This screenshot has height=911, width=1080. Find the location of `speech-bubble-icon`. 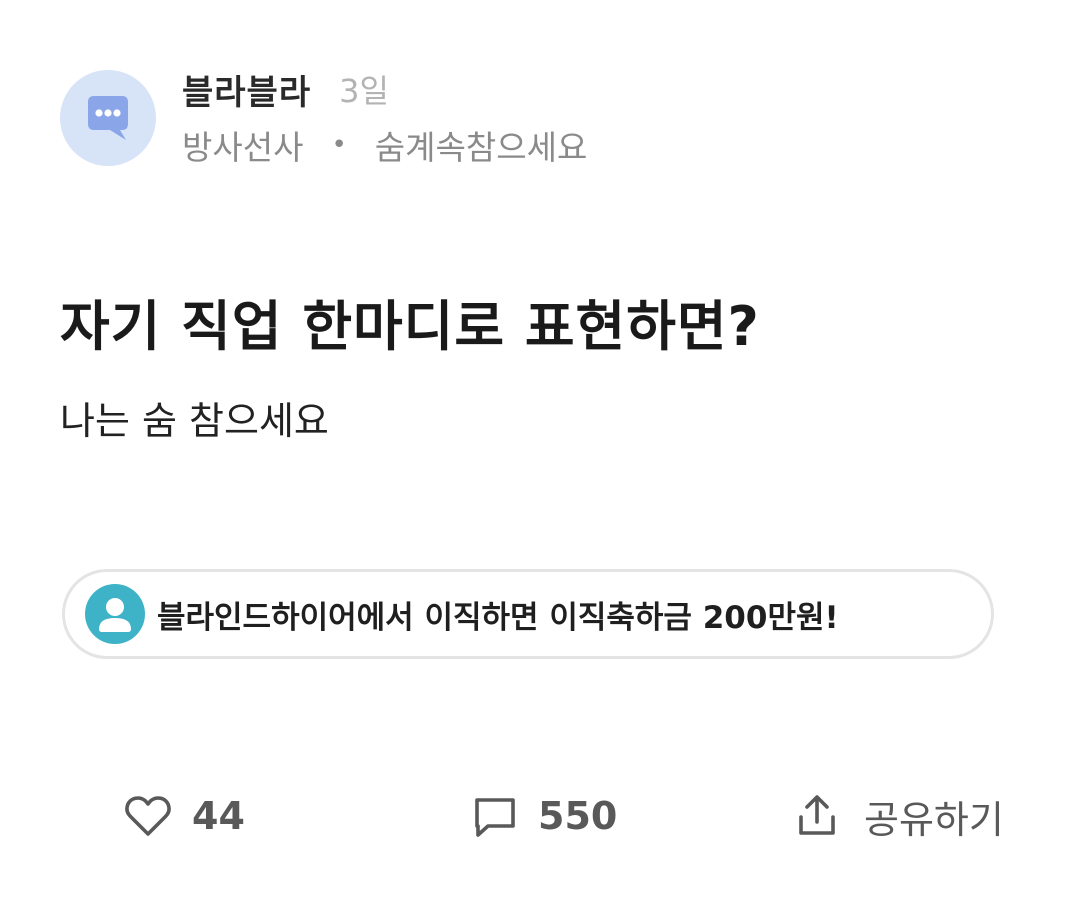

speech-bubble-icon is located at coordinates (108, 118).